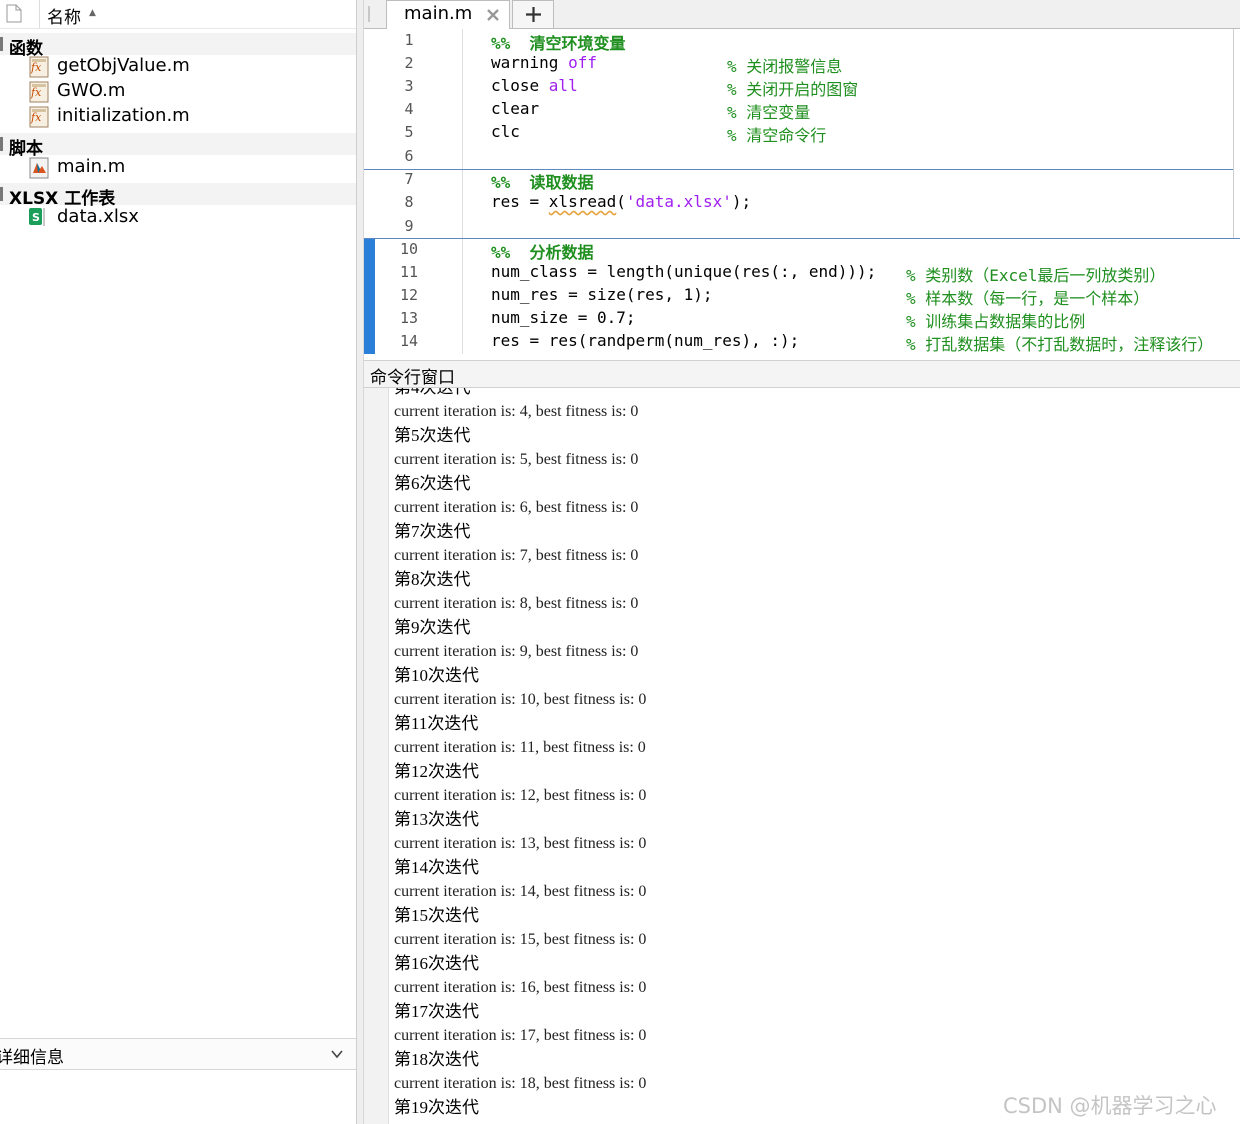  I want to click on watermark: CSDN @机器学习之心, so click(1110, 1106).